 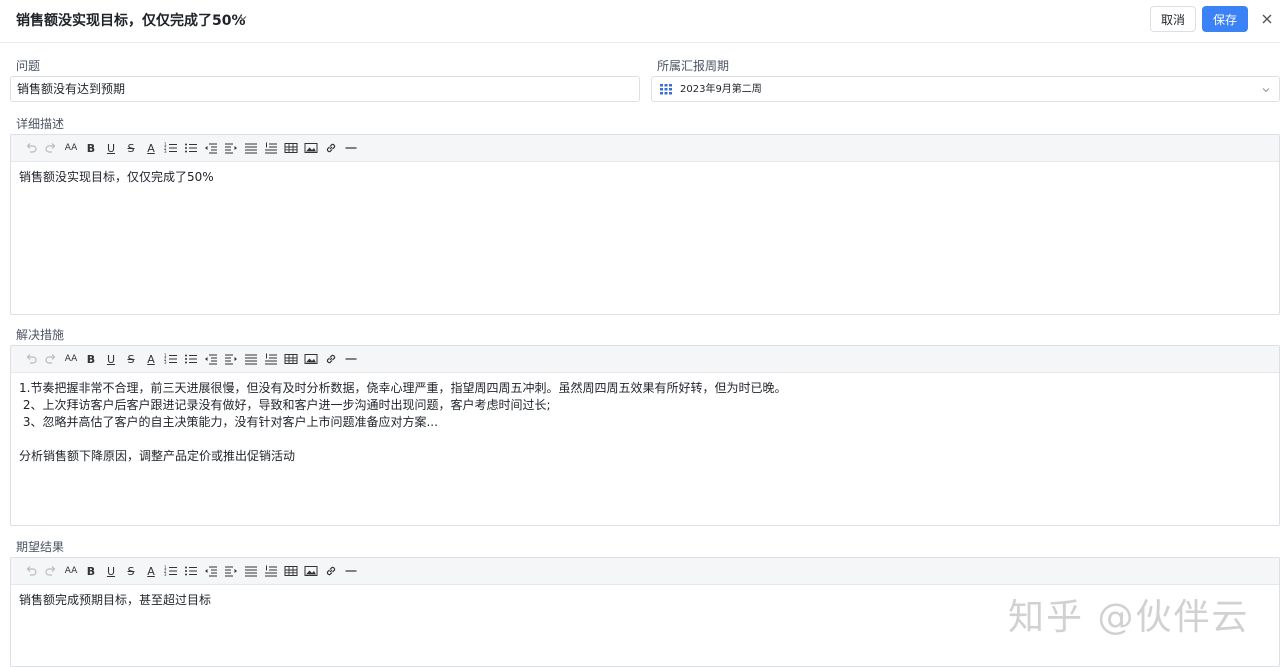 I want to click on expected-label: 期望结果, so click(x=40, y=547).